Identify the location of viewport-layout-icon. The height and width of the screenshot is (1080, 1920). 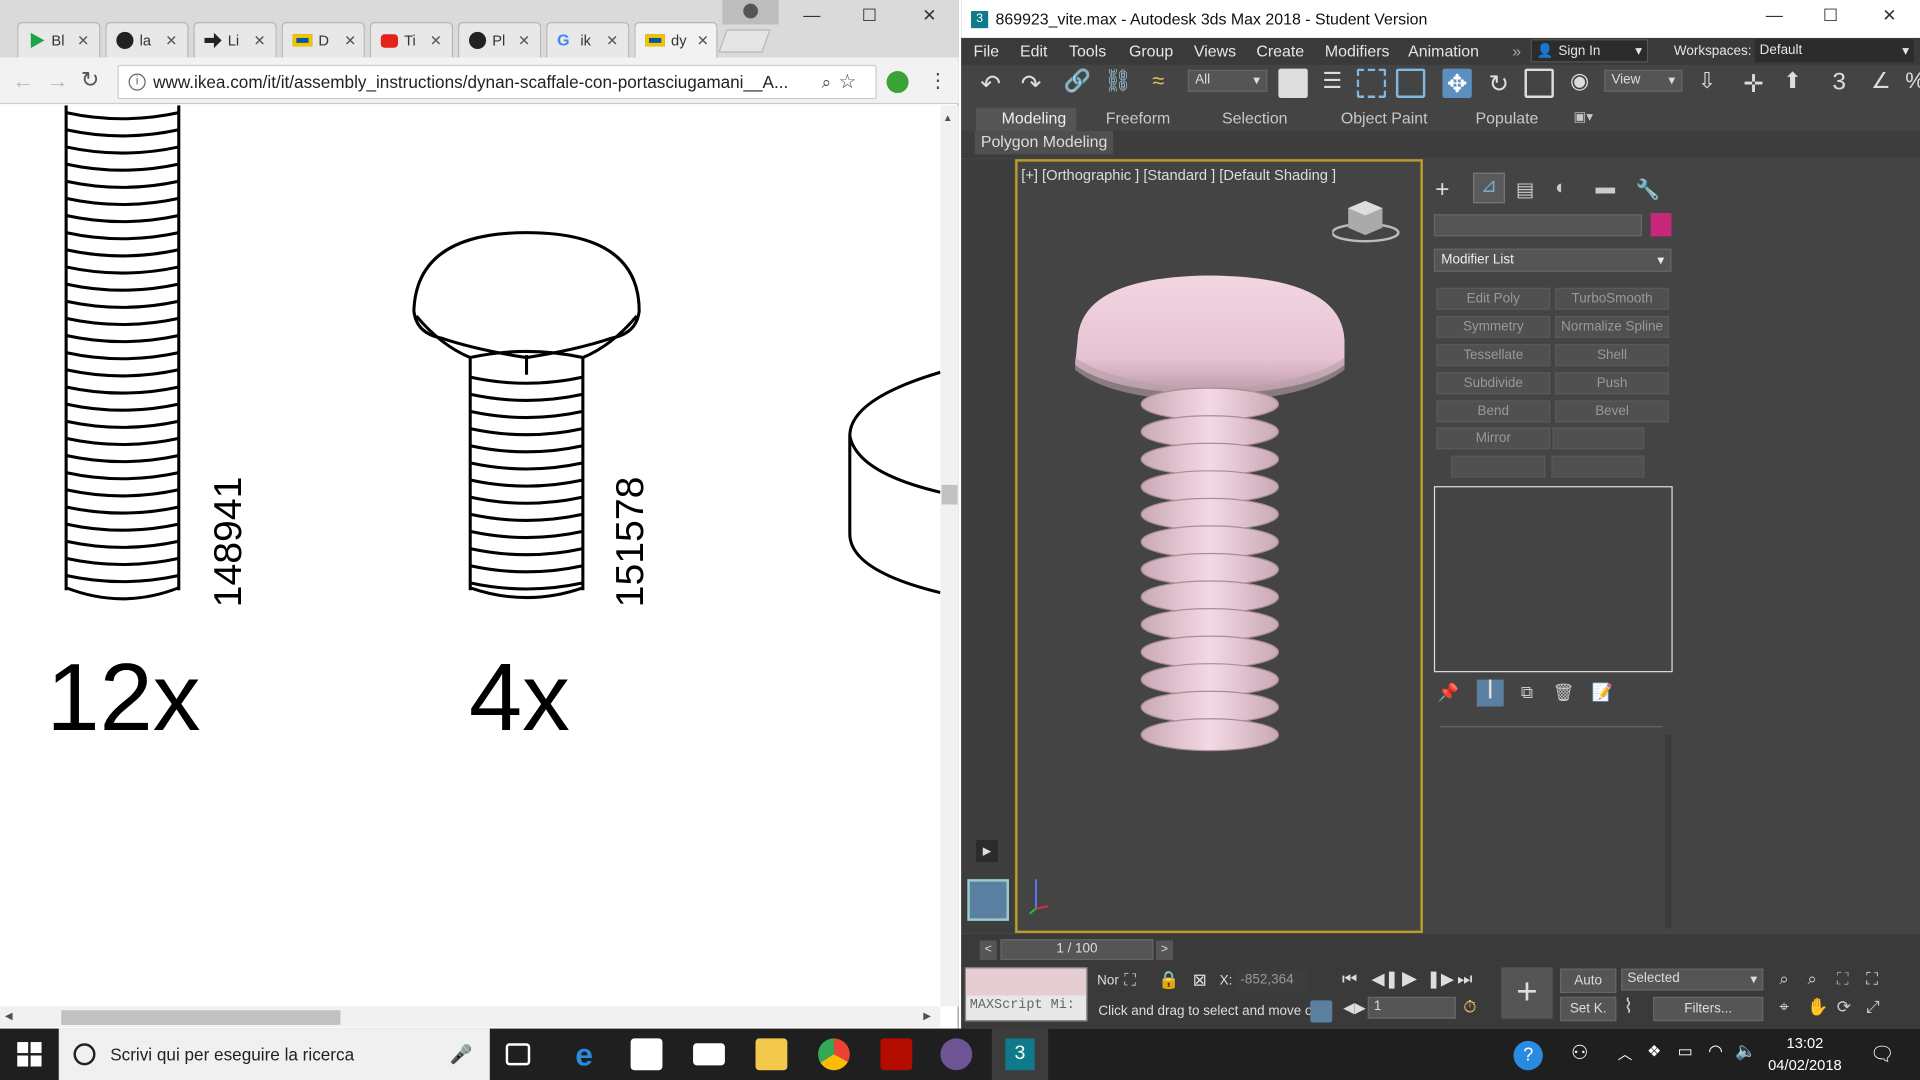
(988, 900).